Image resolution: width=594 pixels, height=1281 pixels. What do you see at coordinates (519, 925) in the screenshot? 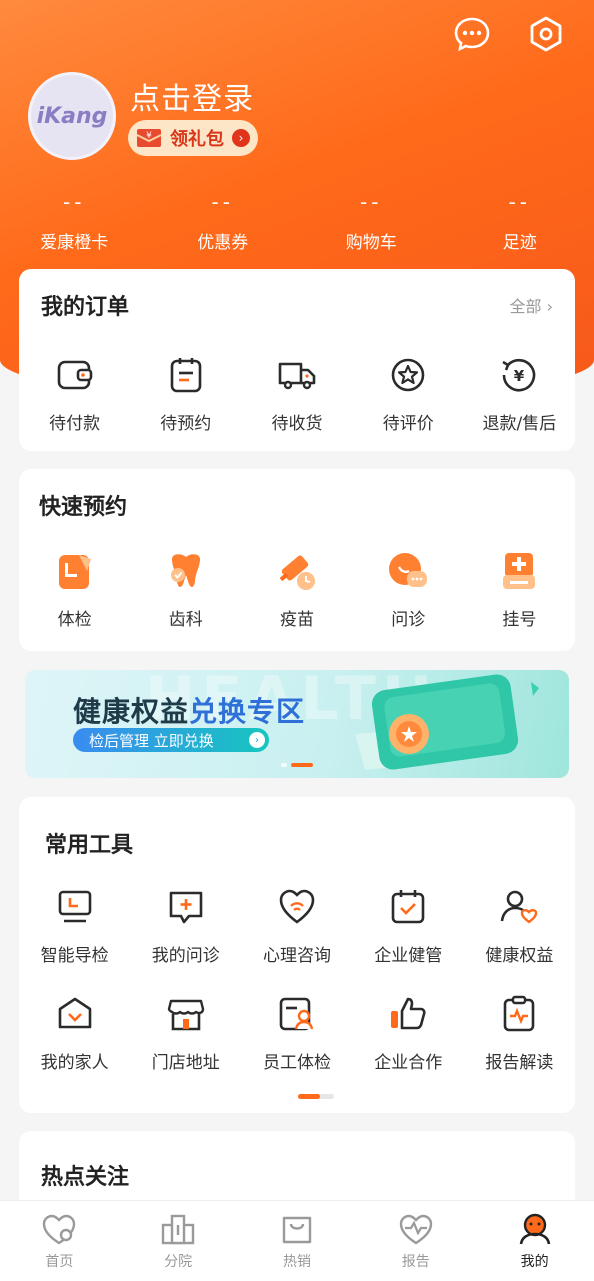
I see `tool-health-benefits: 健康权益` at bounding box center [519, 925].